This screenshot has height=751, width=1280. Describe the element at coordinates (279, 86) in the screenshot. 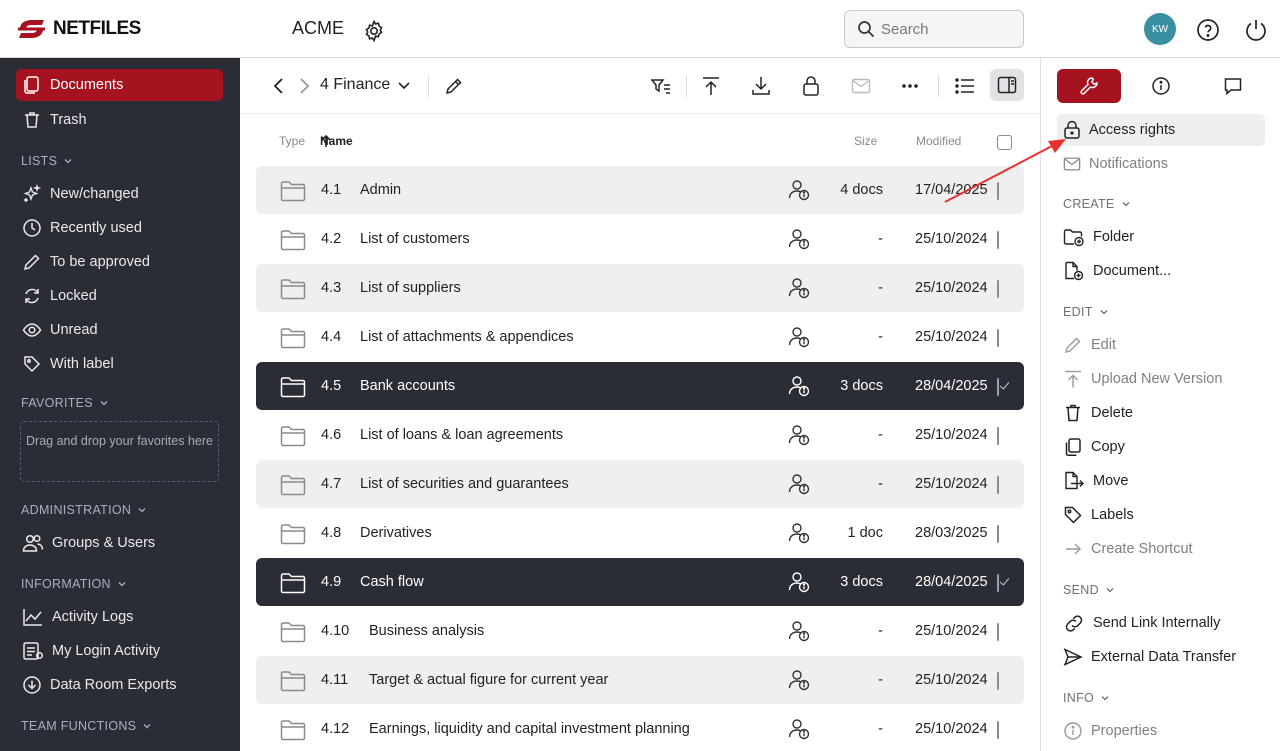

I see `back-button` at that location.